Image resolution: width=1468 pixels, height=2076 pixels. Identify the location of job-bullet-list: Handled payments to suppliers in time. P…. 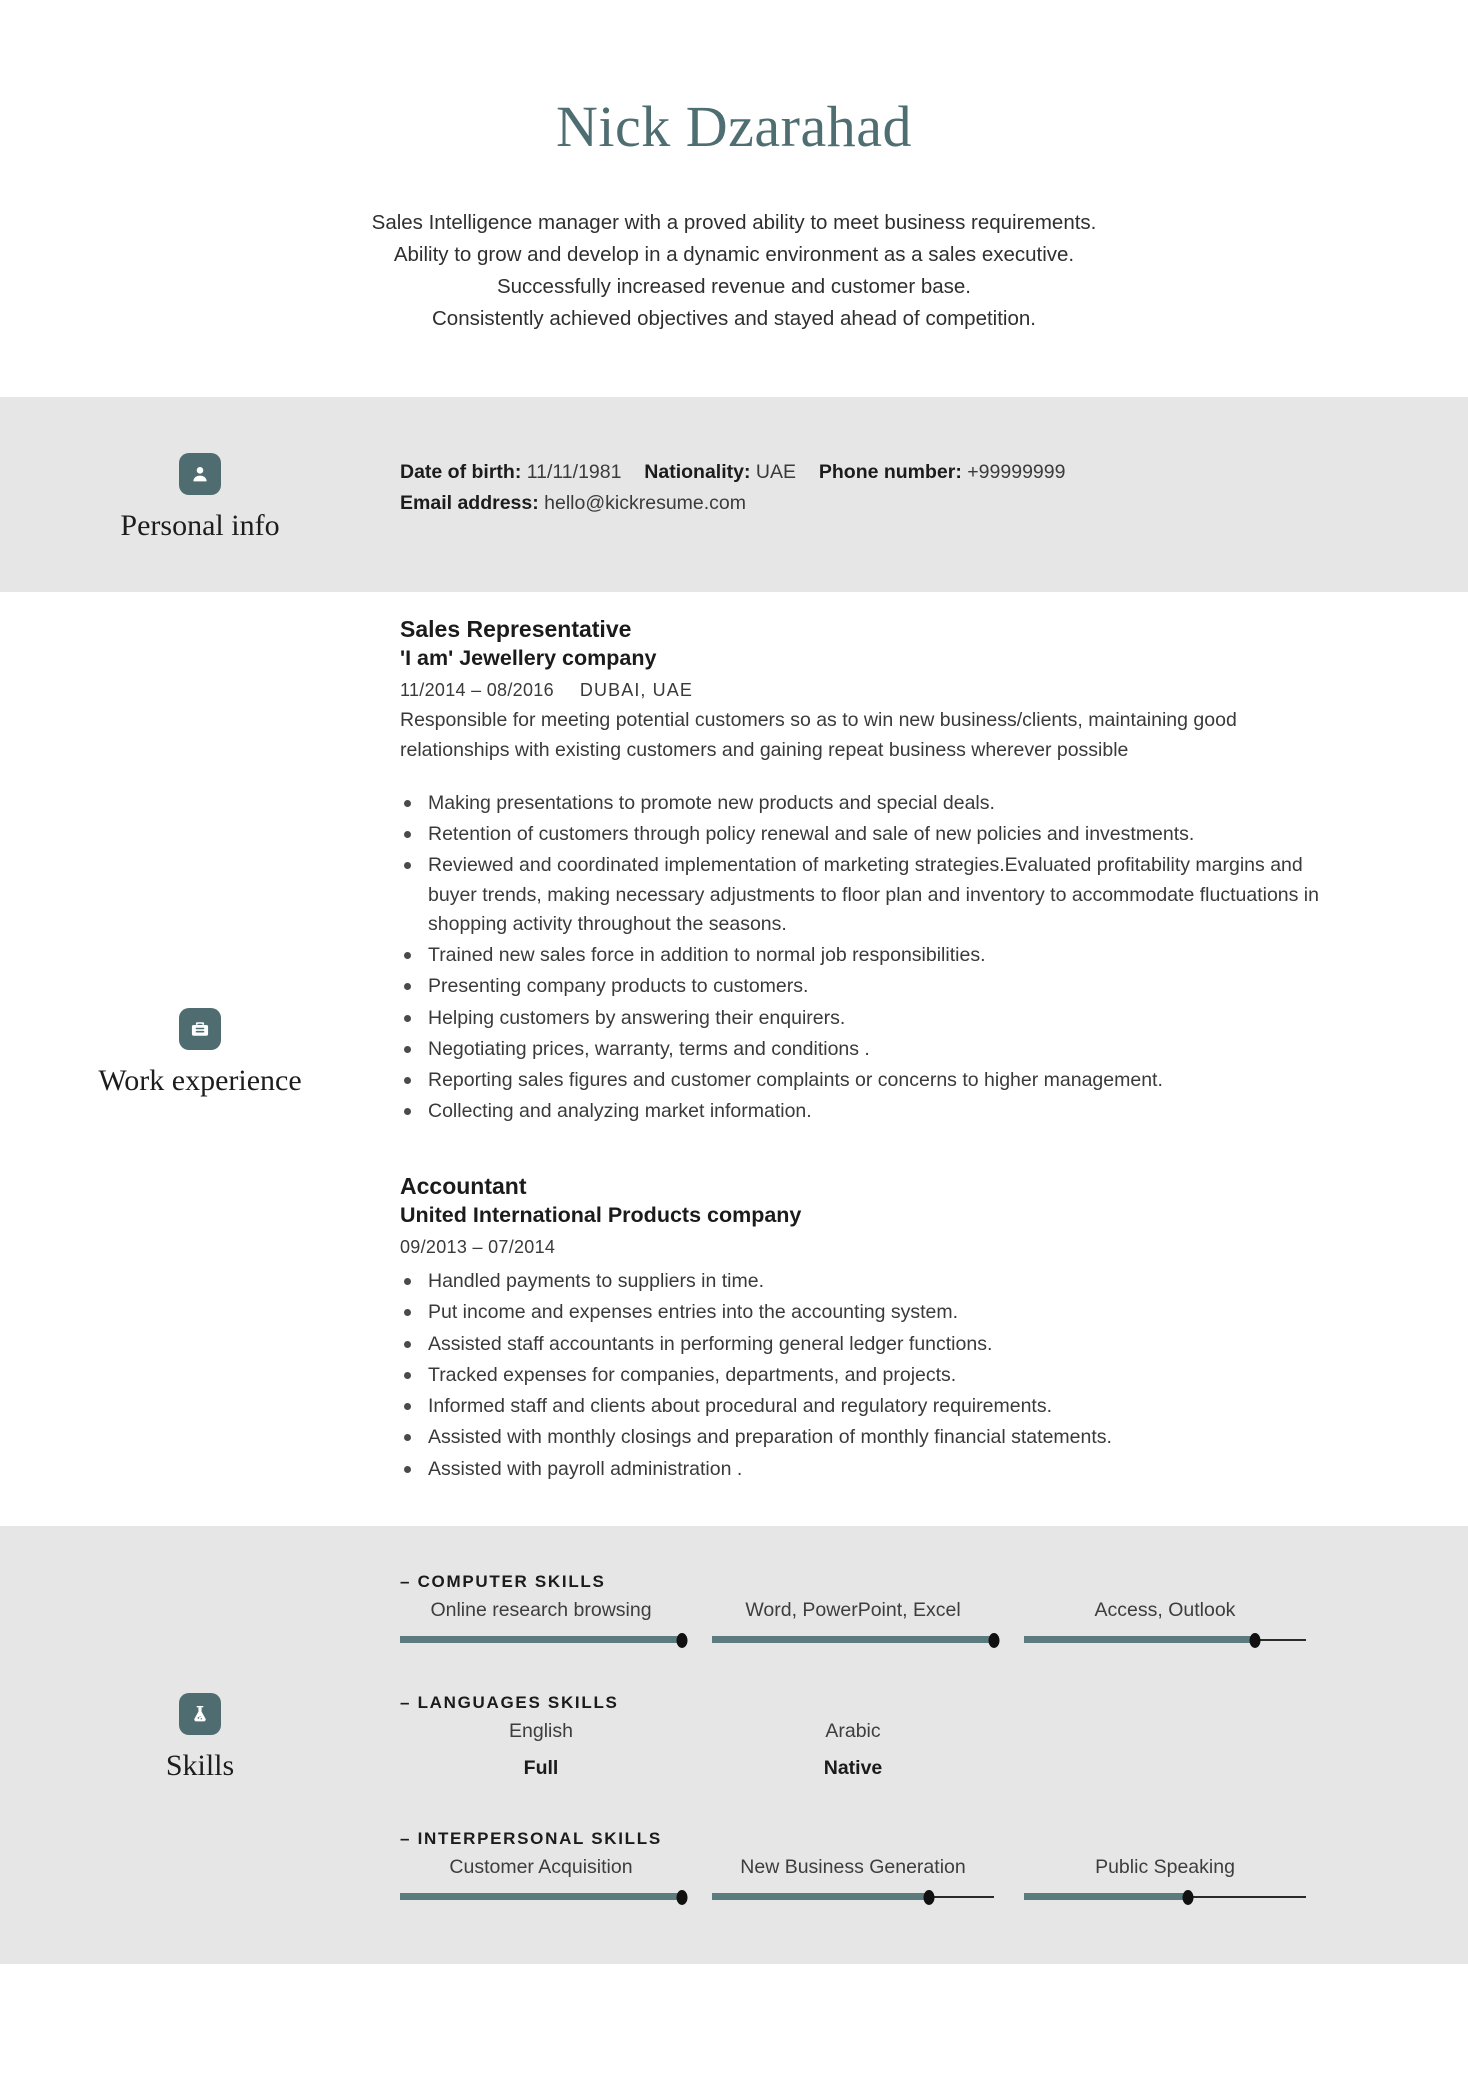
(865, 1375).